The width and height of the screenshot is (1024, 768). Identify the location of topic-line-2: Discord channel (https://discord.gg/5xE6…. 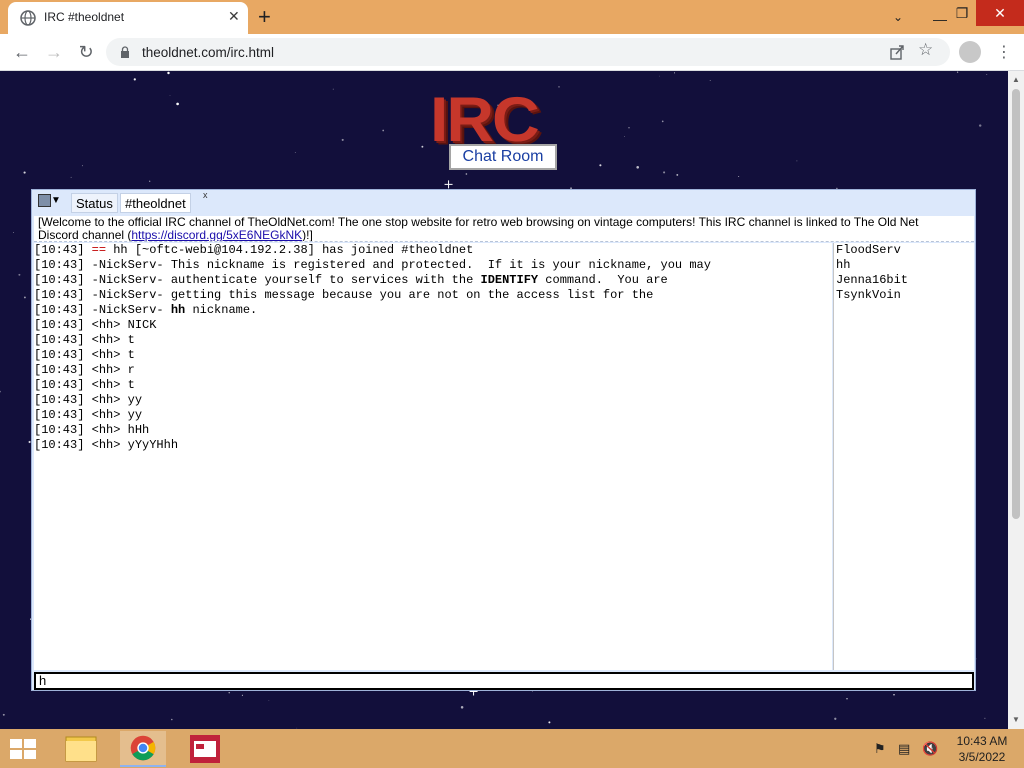
(506, 235).